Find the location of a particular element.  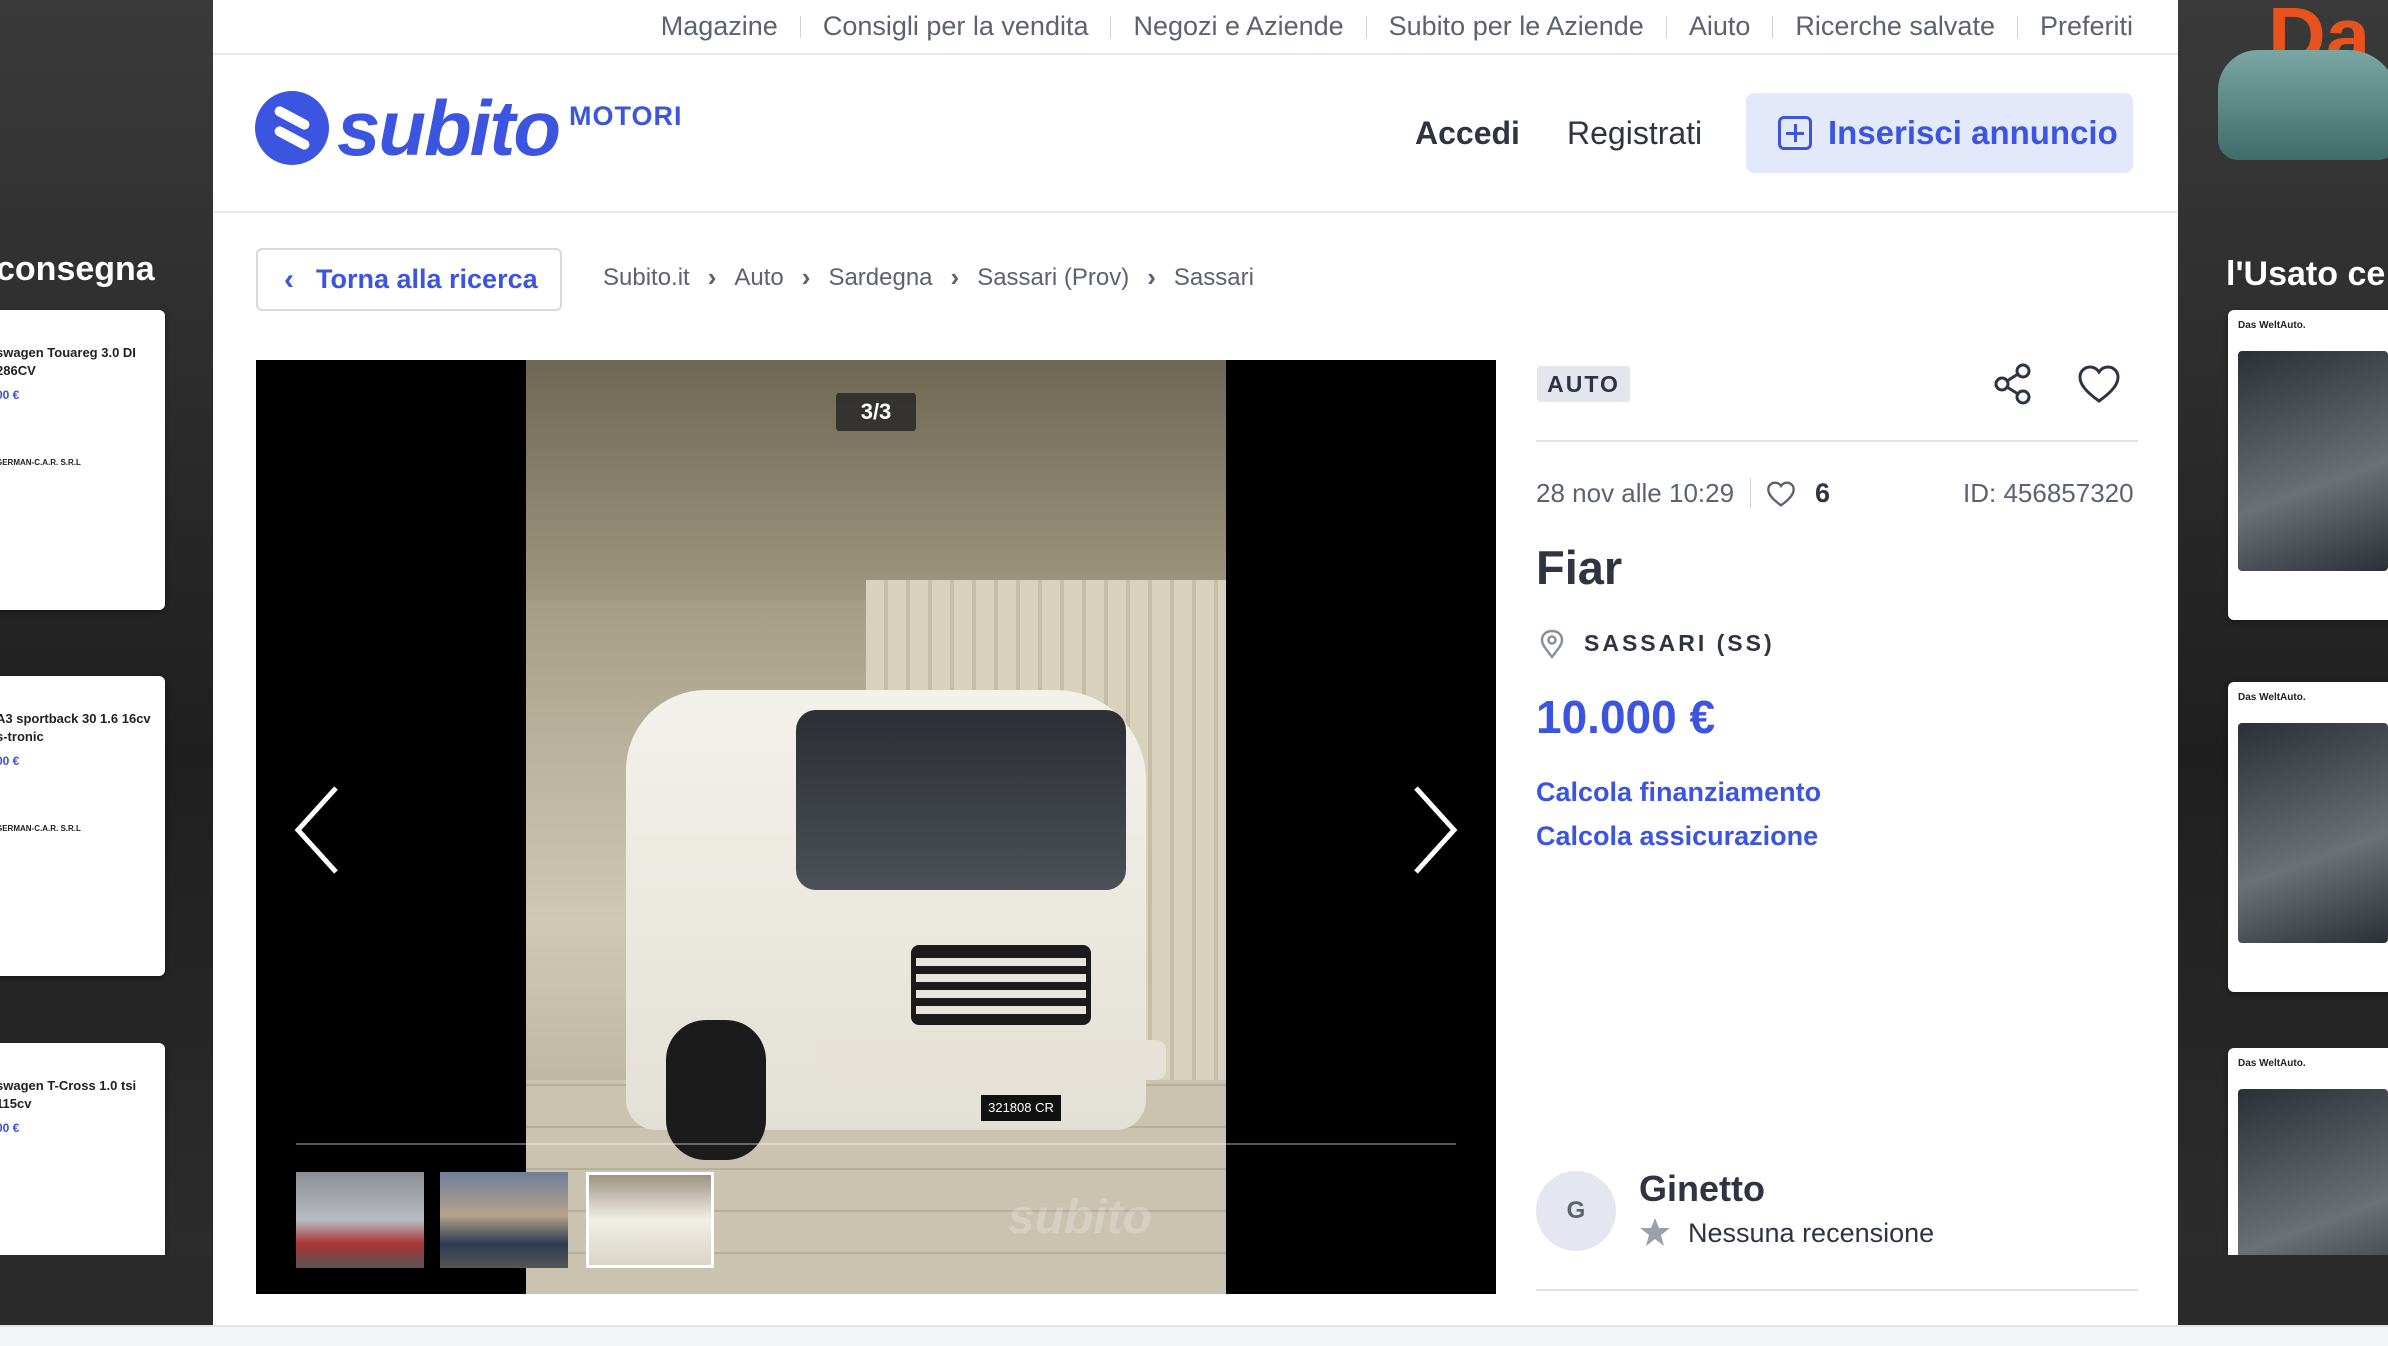

thumbnail-divider is located at coordinates (876, 1144).